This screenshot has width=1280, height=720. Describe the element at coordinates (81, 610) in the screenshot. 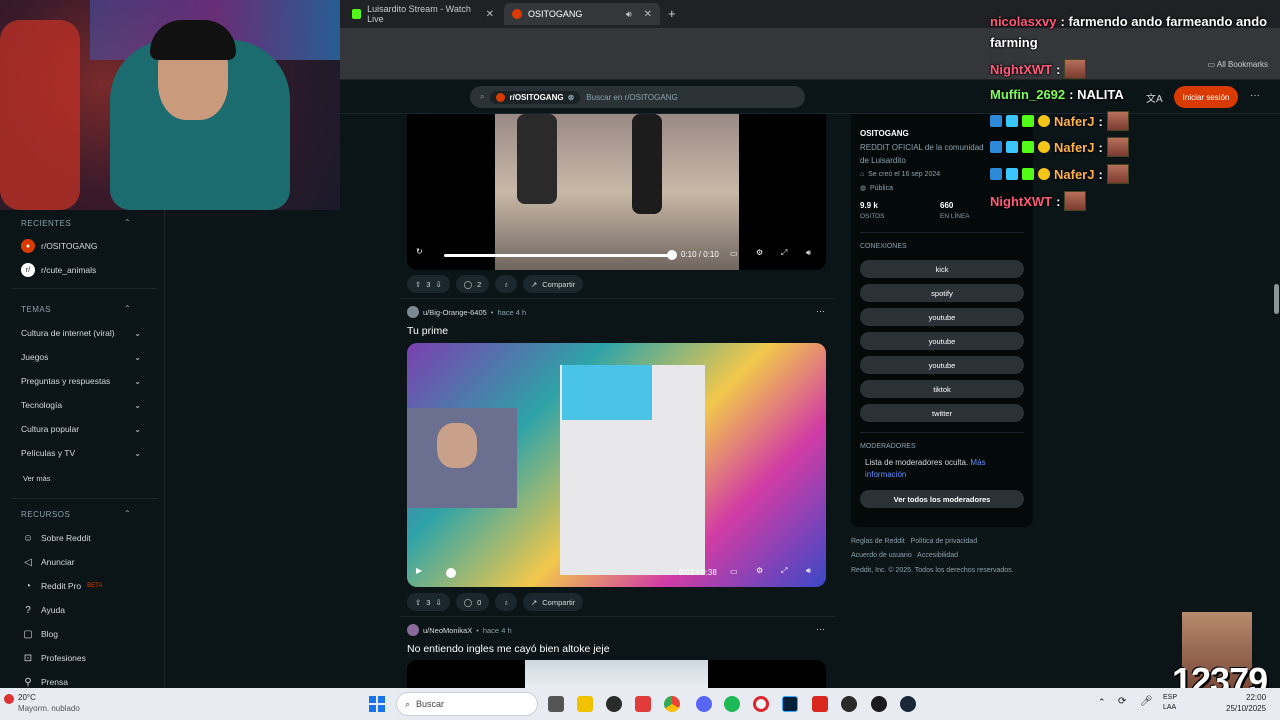

I see `resource-item-help: ? Ayuda` at that location.